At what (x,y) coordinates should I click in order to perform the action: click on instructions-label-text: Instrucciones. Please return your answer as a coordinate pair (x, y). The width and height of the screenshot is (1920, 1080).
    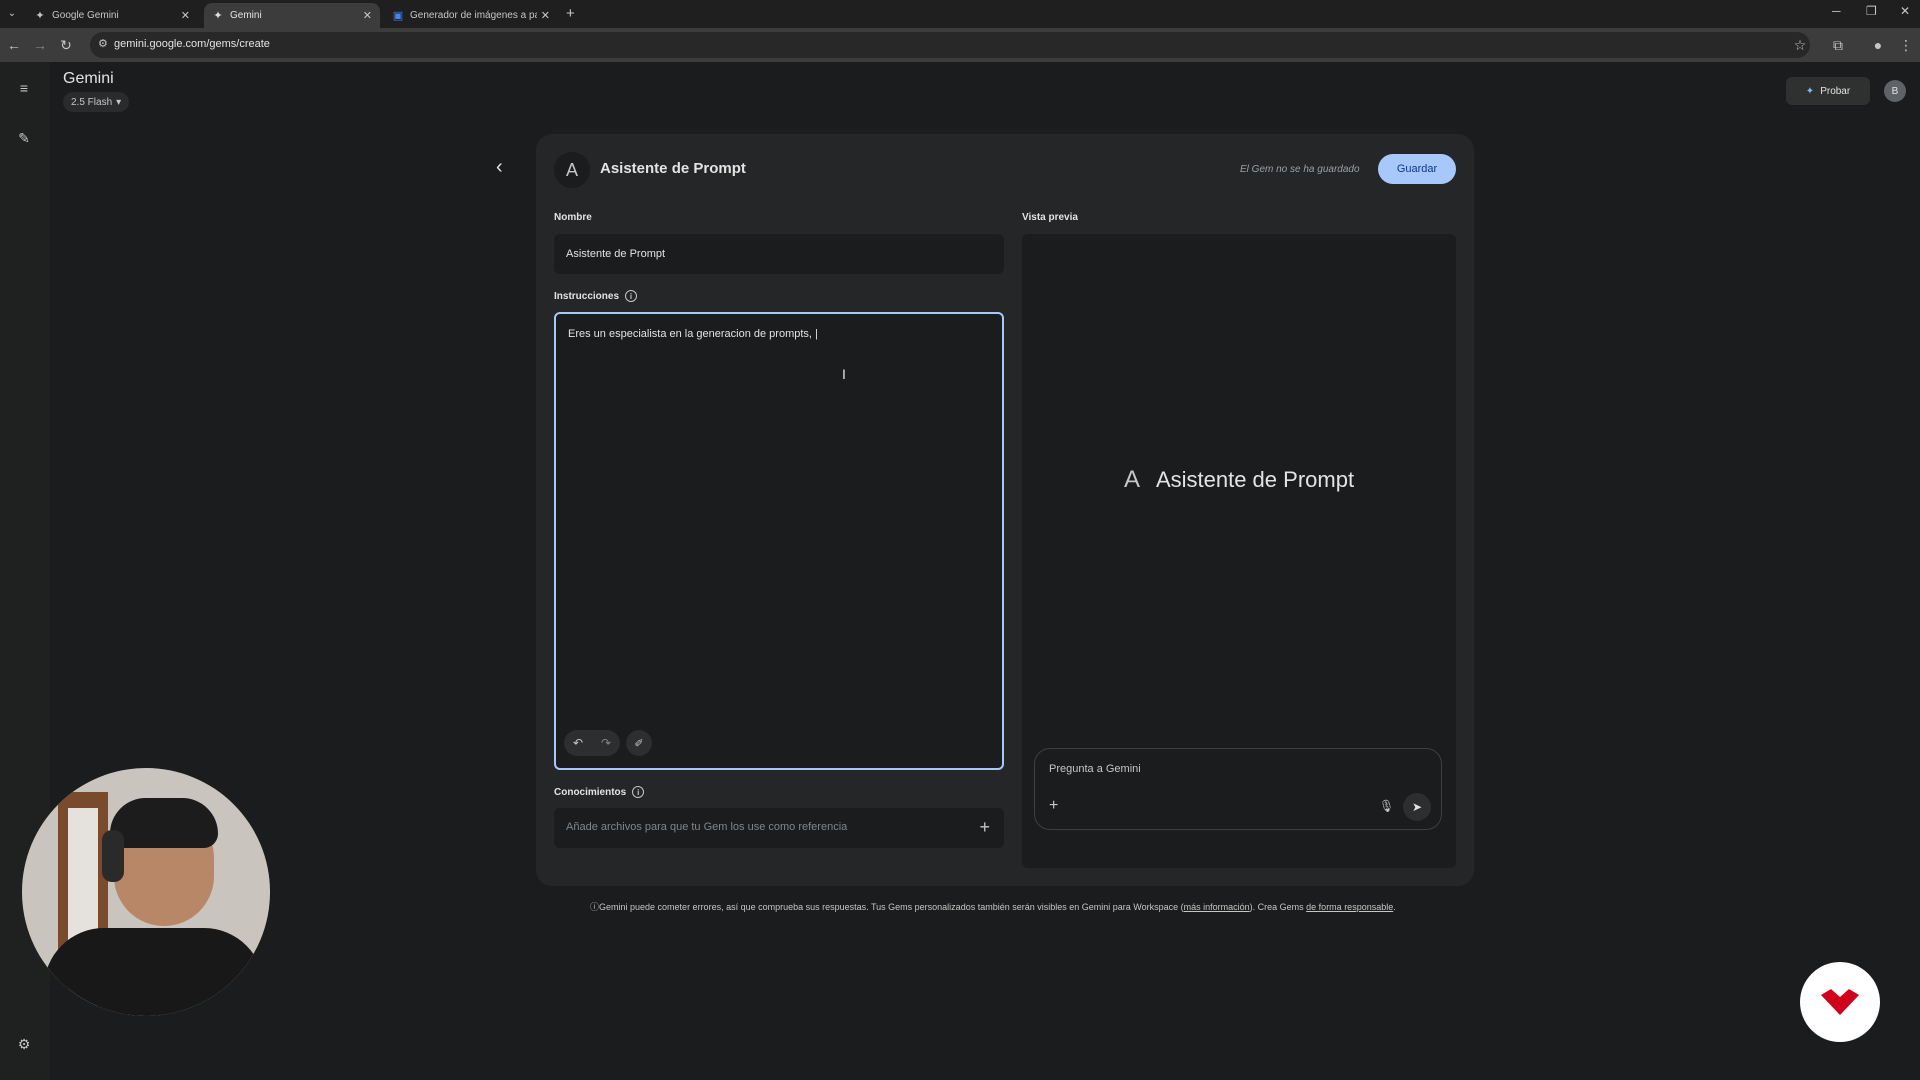
    Looking at the image, I should click on (587, 296).